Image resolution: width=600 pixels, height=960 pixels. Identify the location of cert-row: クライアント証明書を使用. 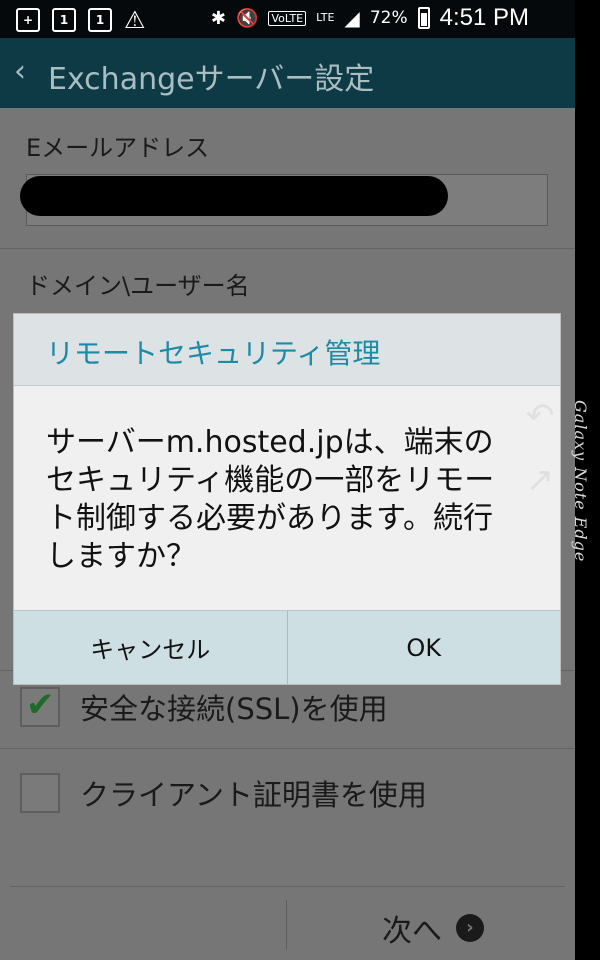
(223, 793).